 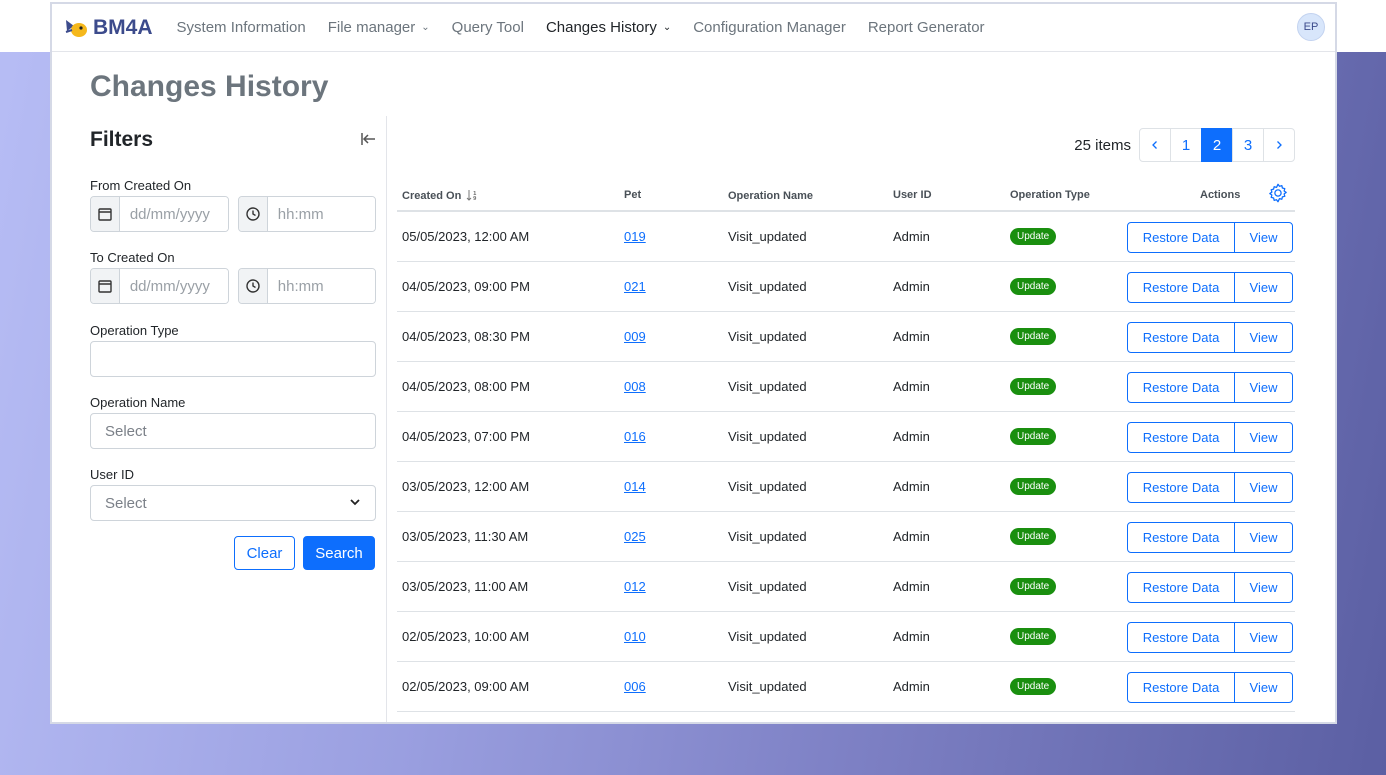 I want to click on nav-configuration-manager: Configuration Manager, so click(x=769, y=27).